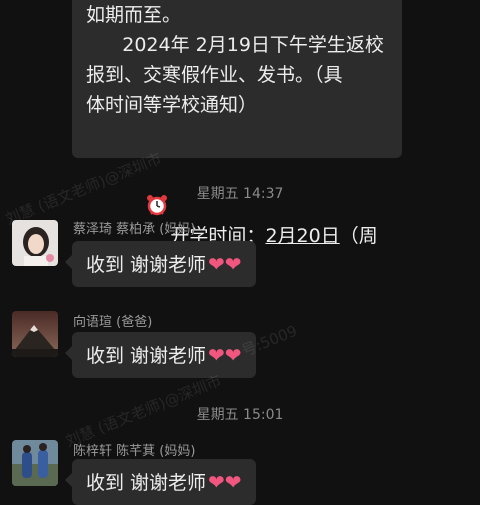 Image resolution: width=480 pixels, height=505 pixels. Describe the element at coordinates (240, 194) in the screenshot. I see `chat-timestamp: 星期五 14:37` at that location.